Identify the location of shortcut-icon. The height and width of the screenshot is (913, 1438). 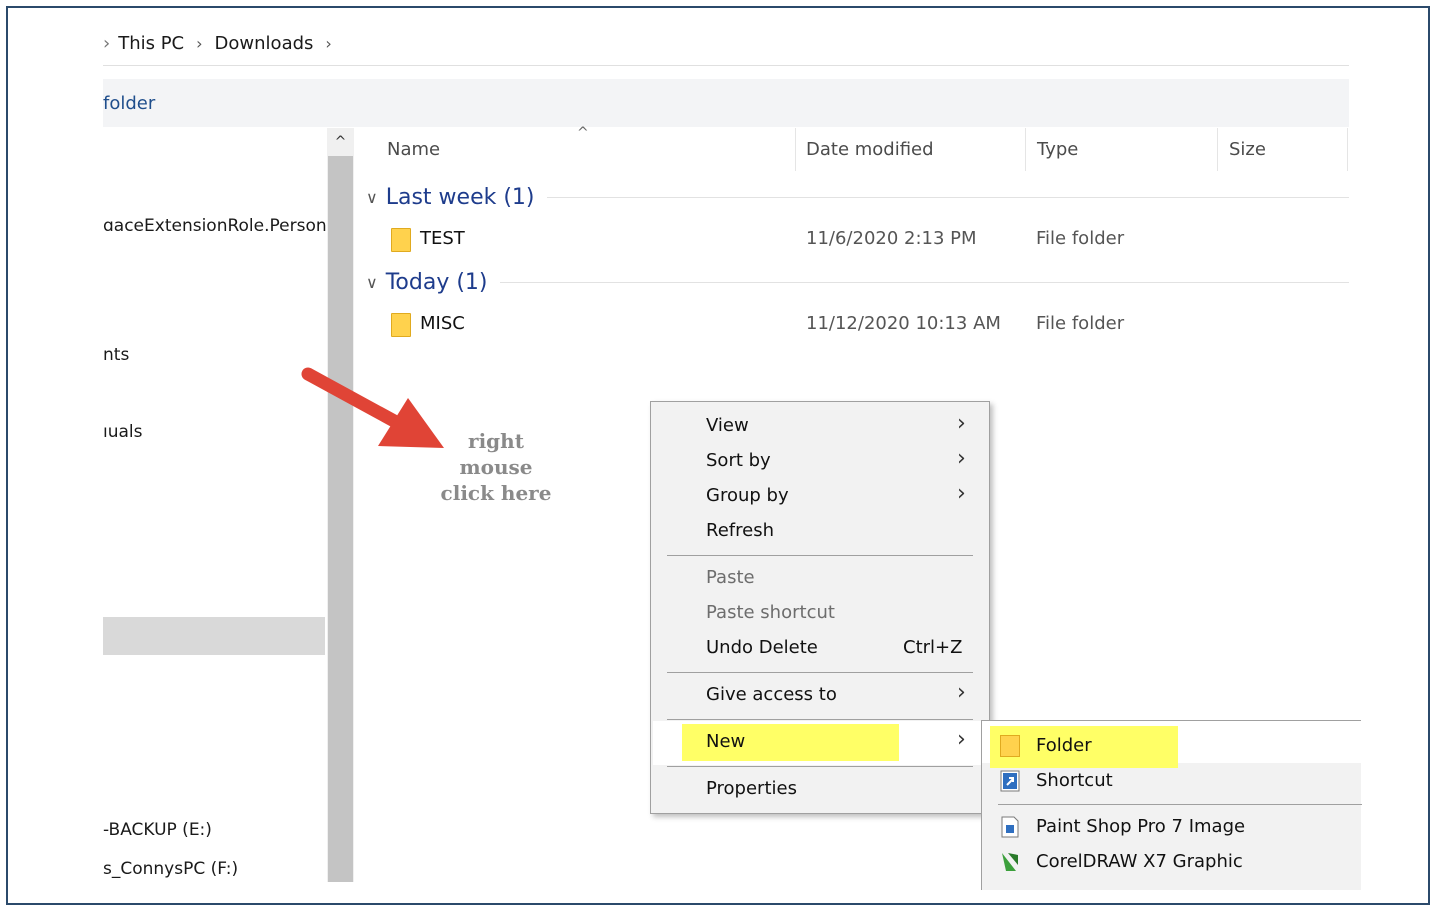
(1010, 781).